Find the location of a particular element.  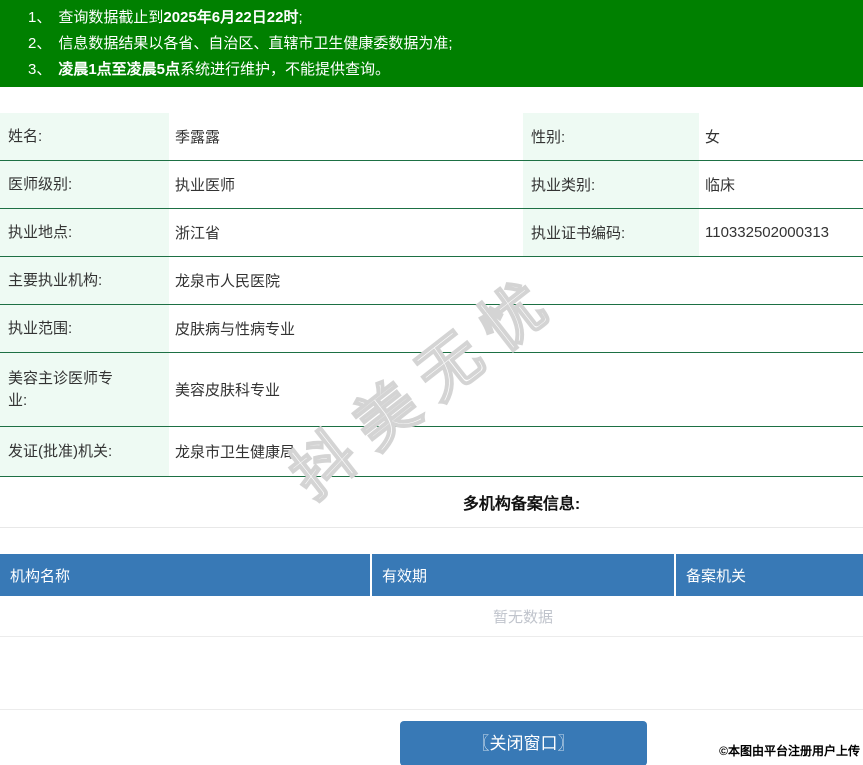

field-label-cosmetic-specialty: 美容主诊医师专业: is located at coordinates (84, 389).